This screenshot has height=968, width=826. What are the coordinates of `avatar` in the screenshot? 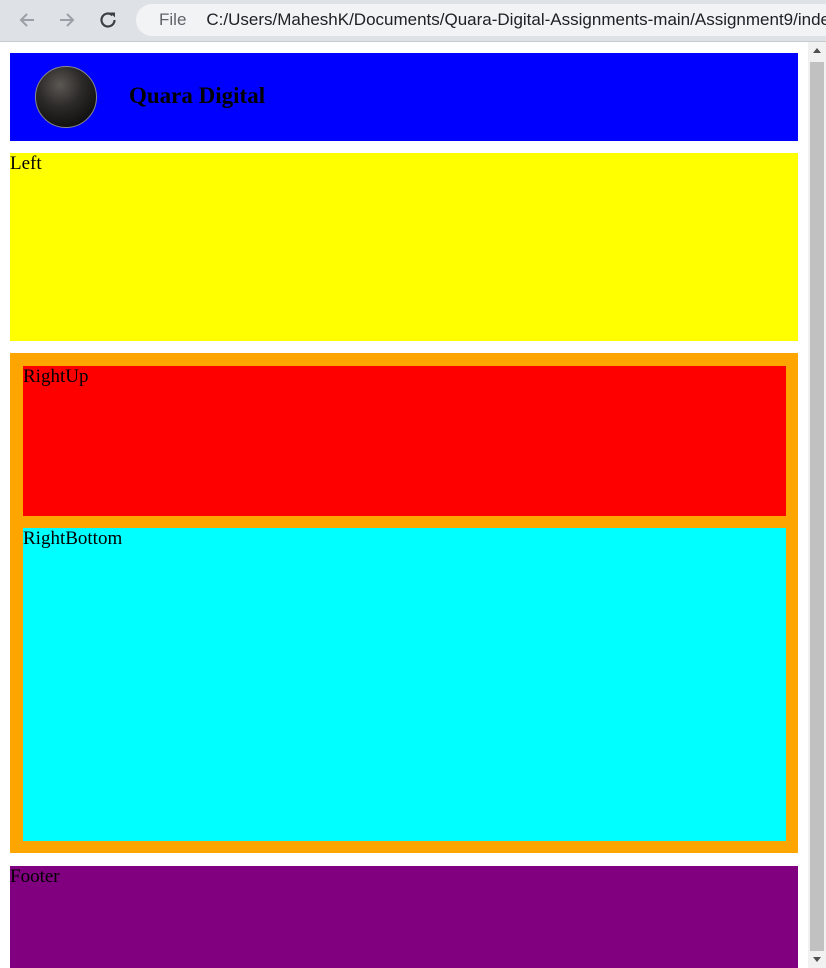 It's located at (66, 97).